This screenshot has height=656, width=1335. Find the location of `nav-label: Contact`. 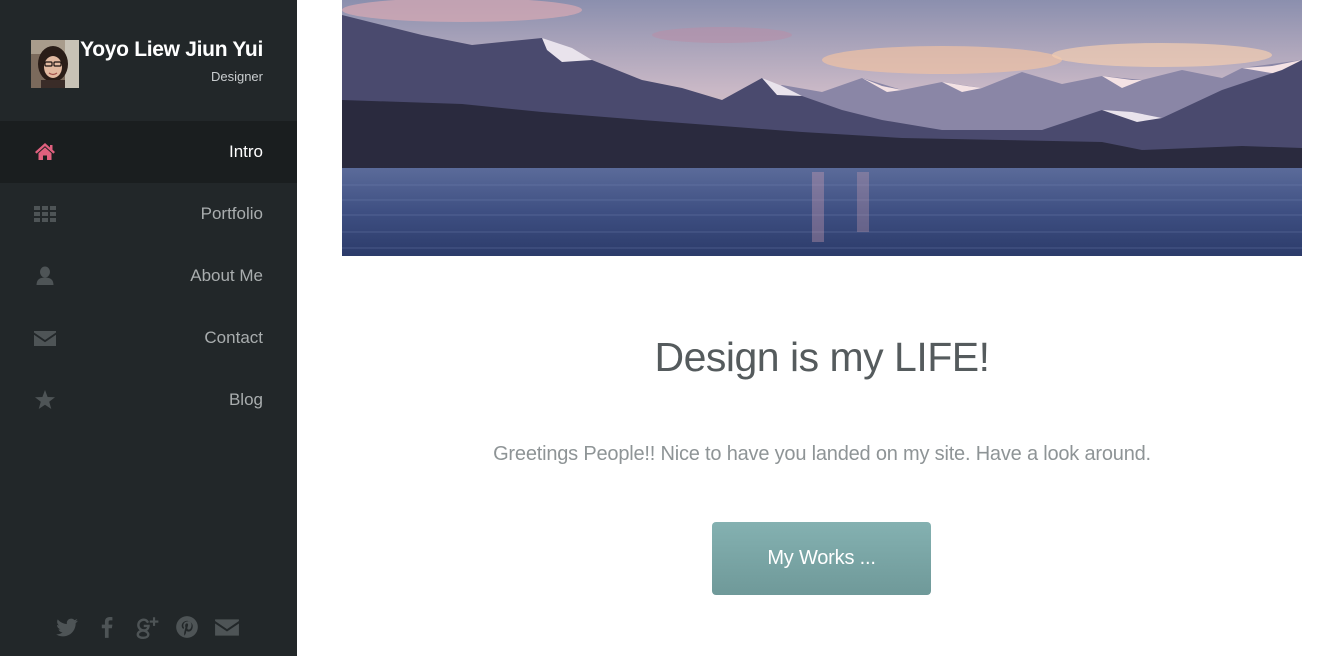

nav-label: Contact is located at coordinates (233, 337).